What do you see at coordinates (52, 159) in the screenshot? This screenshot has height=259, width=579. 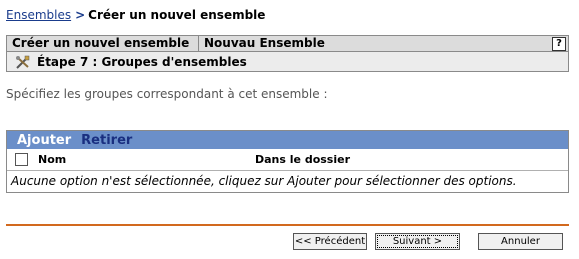 I see `column-header-name: Nom` at bounding box center [52, 159].